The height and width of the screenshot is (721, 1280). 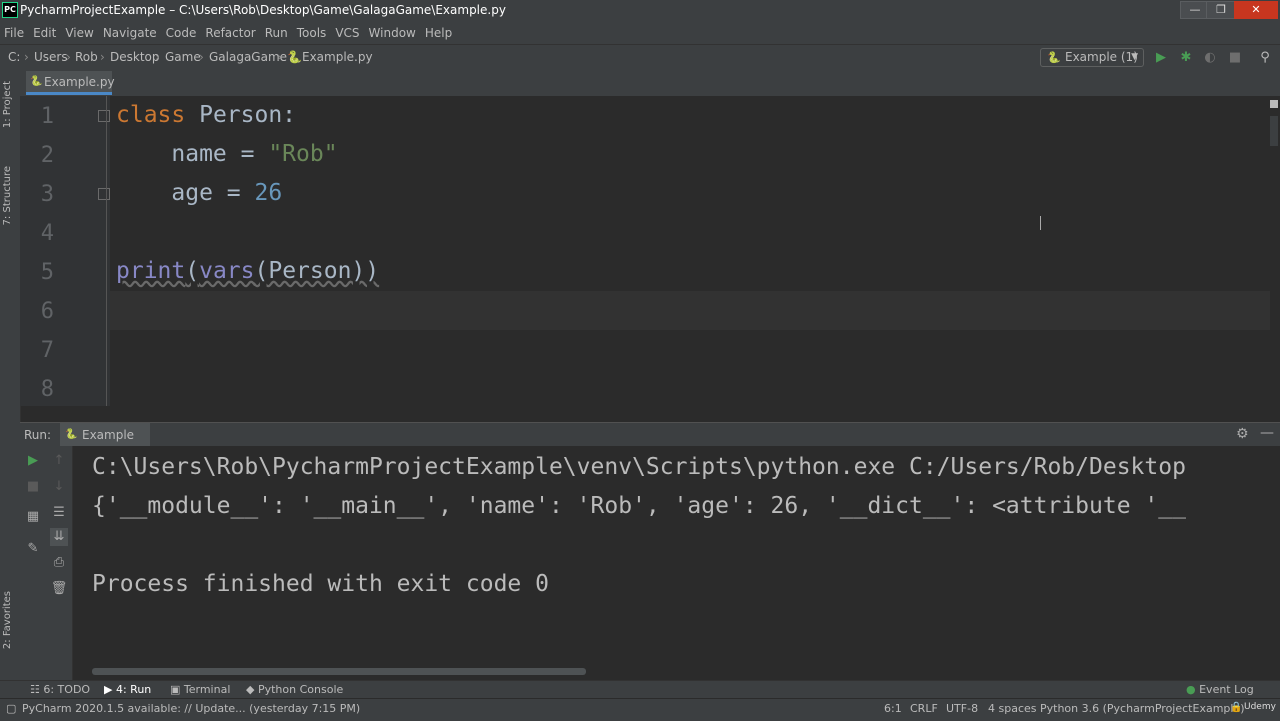 I want to click on status-icon: ▢, so click(x=11, y=708).